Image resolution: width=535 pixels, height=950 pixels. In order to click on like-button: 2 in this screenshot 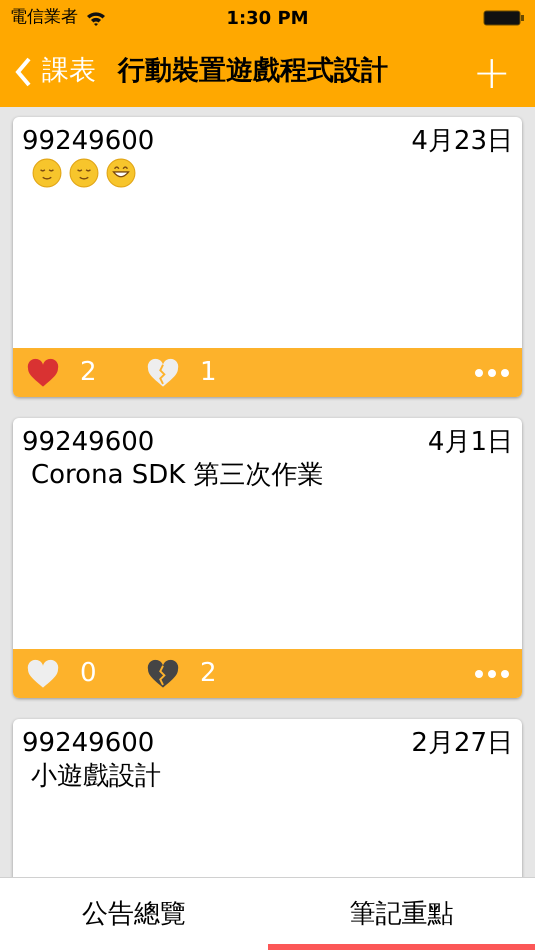, I will do `click(86, 372)`.